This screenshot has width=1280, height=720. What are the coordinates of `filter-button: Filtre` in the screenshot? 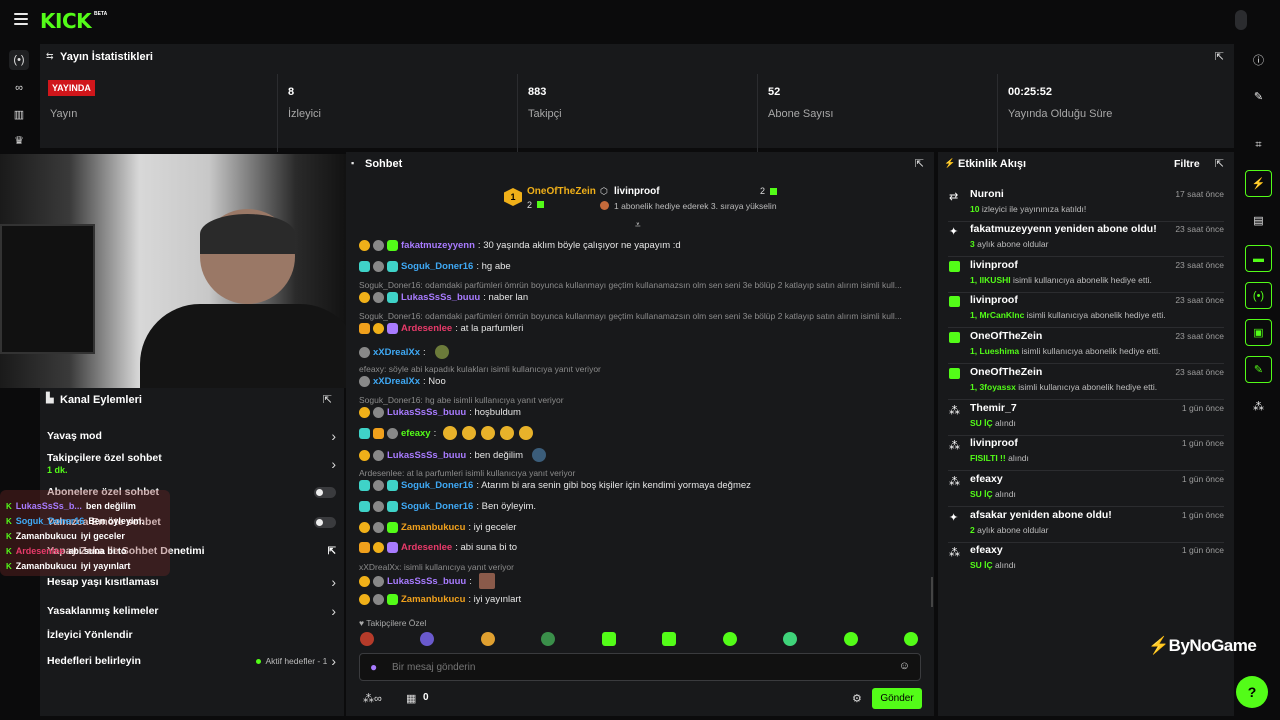 It's located at (1187, 164).